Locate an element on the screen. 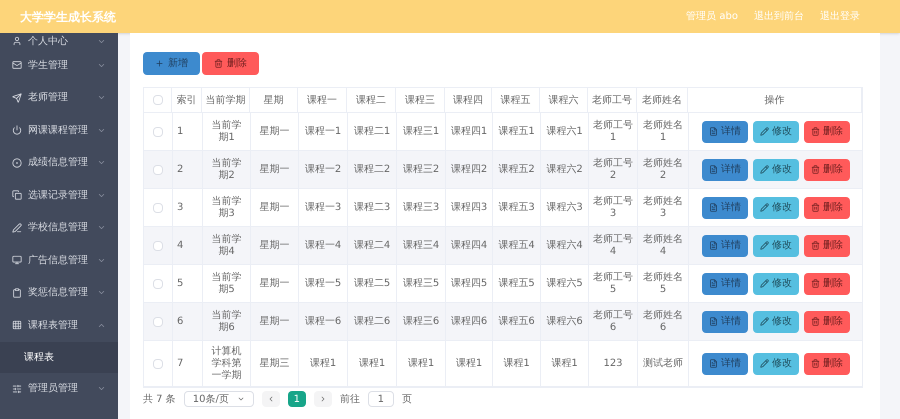  table-cell-text: 当前学期5 is located at coordinates (226, 284).